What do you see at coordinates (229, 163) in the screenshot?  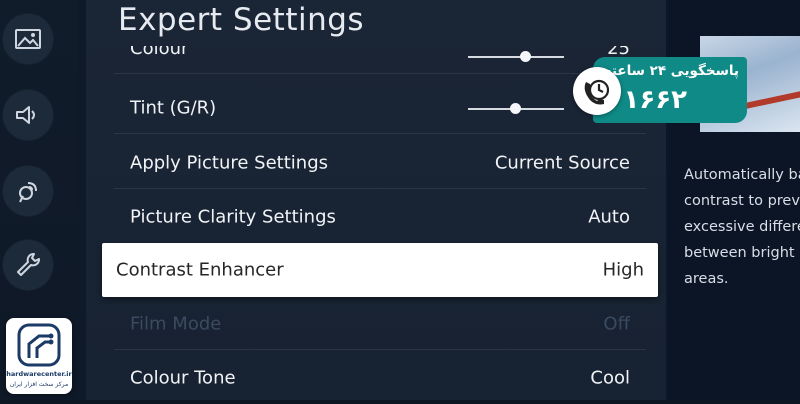 I see `row-label: Apply Picture Settings` at bounding box center [229, 163].